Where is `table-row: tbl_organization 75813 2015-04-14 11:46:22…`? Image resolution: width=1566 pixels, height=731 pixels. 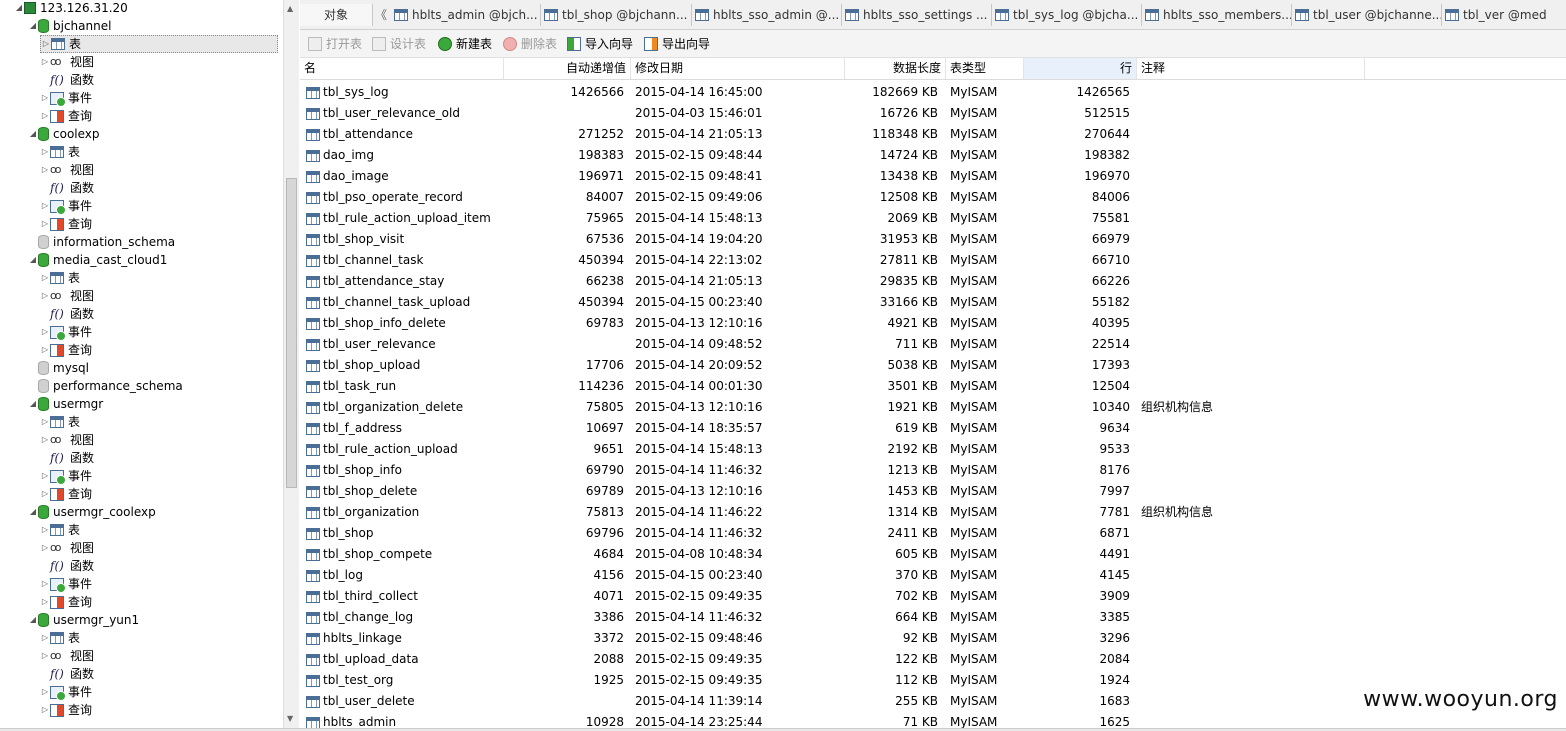 table-row: tbl_organization 75813 2015-04-14 11:46:22… is located at coordinates (933, 512).